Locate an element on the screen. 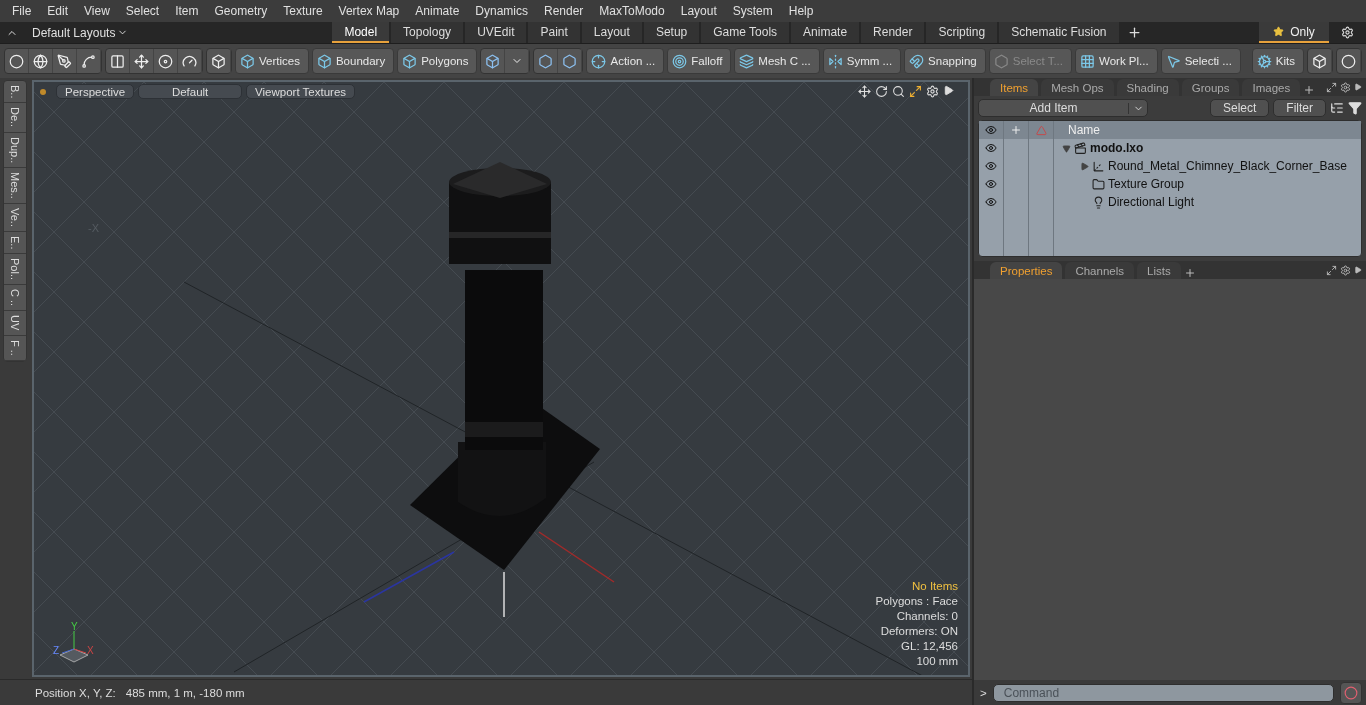 The height and width of the screenshot is (705, 1366). side-tab: Ve.. is located at coordinates (15, 217).